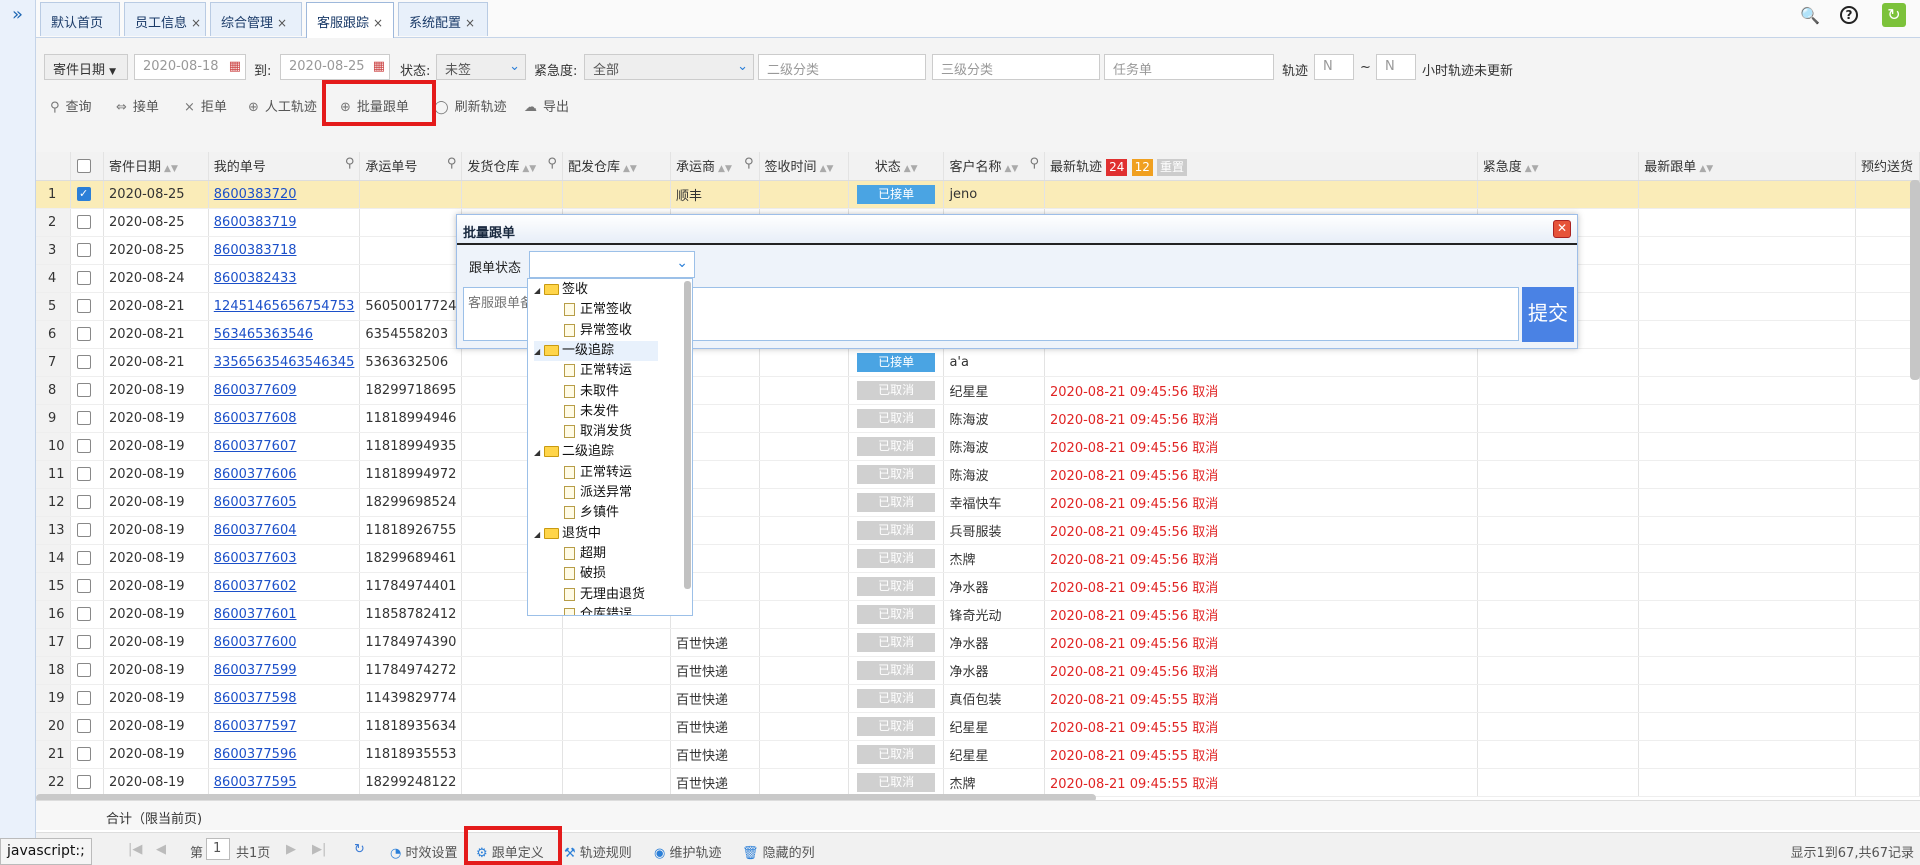 This screenshot has width=1920, height=865. What do you see at coordinates (1189, 67) in the screenshot?
I see `task-input: 任务单` at bounding box center [1189, 67].